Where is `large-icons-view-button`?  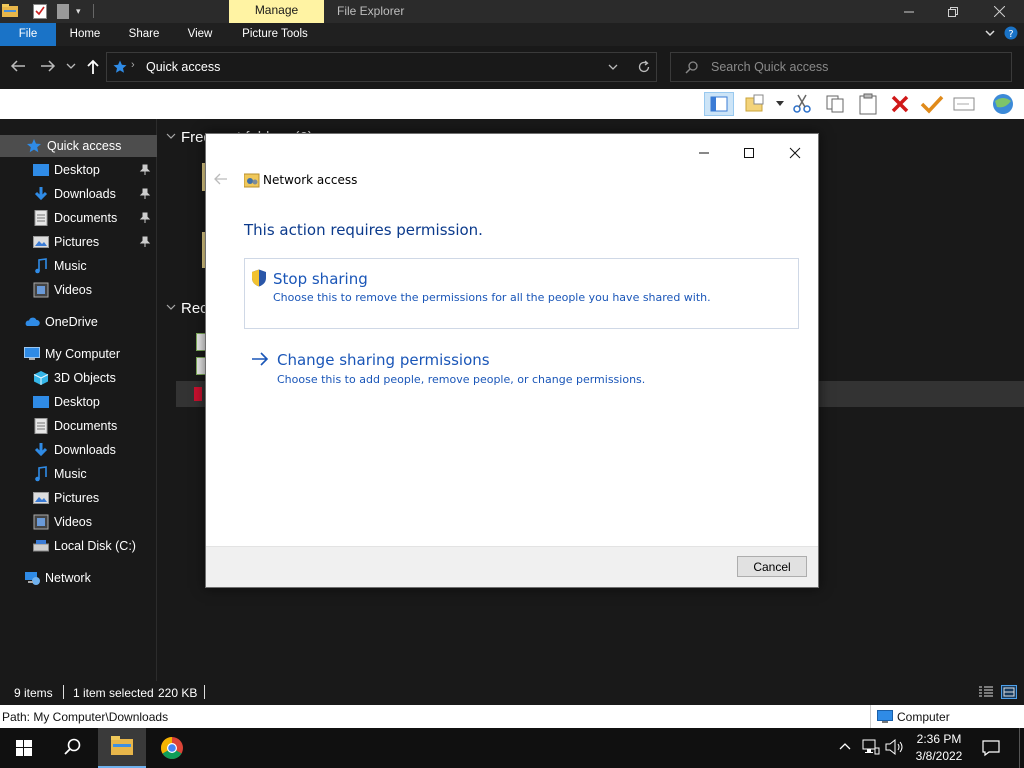
large-icons-view-button is located at coordinates (1009, 692).